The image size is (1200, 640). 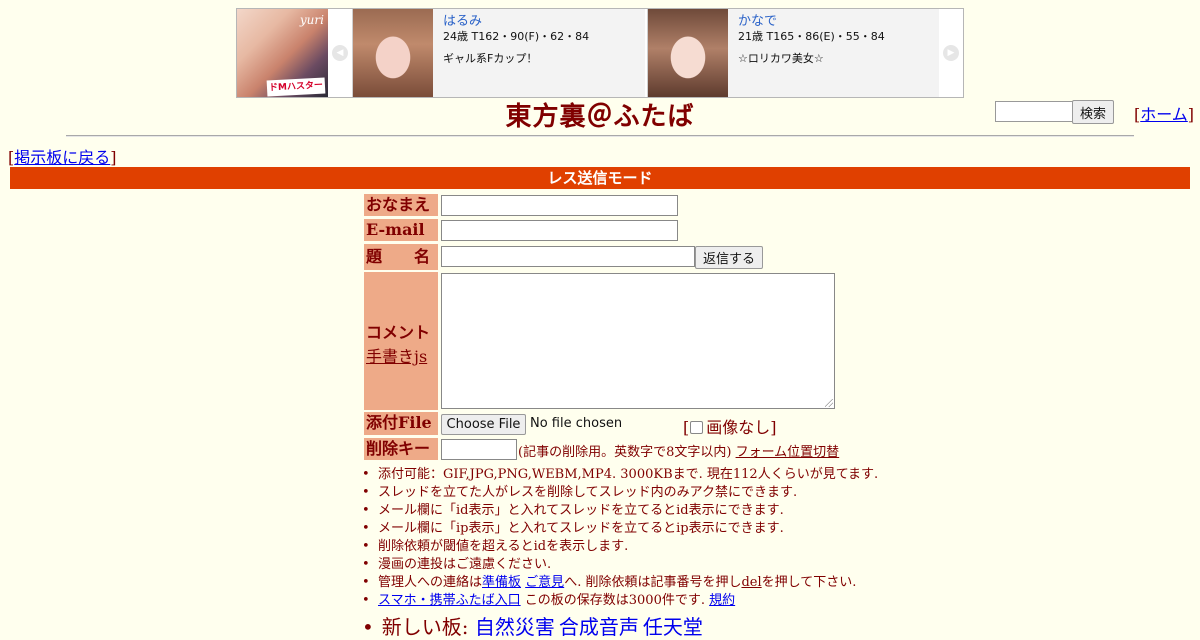 What do you see at coordinates (781, 58) in the screenshot?
I see `card-desc: ☆ロリカワ美女☆` at bounding box center [781, 58].